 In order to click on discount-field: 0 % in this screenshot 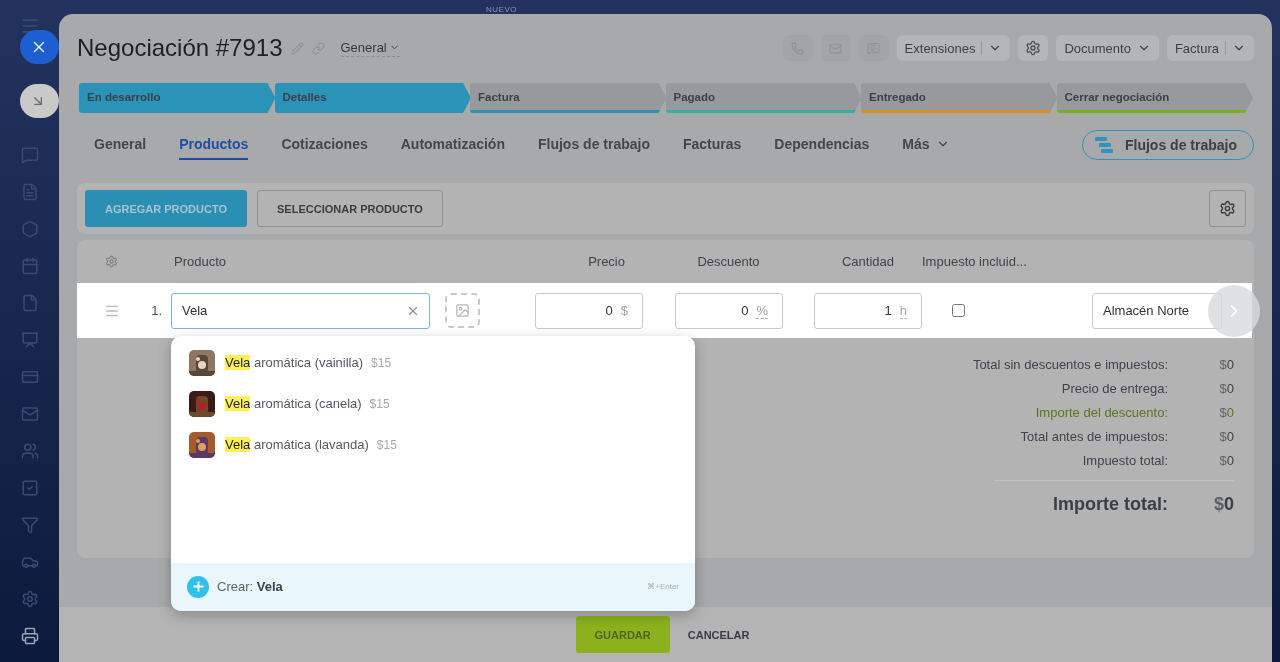, I will do `click(729, 310)`.